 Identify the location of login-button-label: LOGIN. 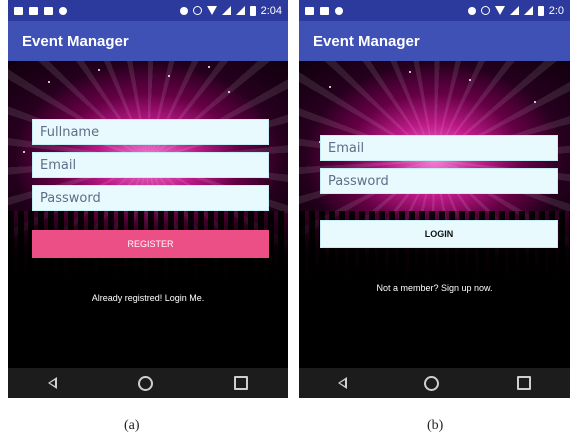
(439, 234).